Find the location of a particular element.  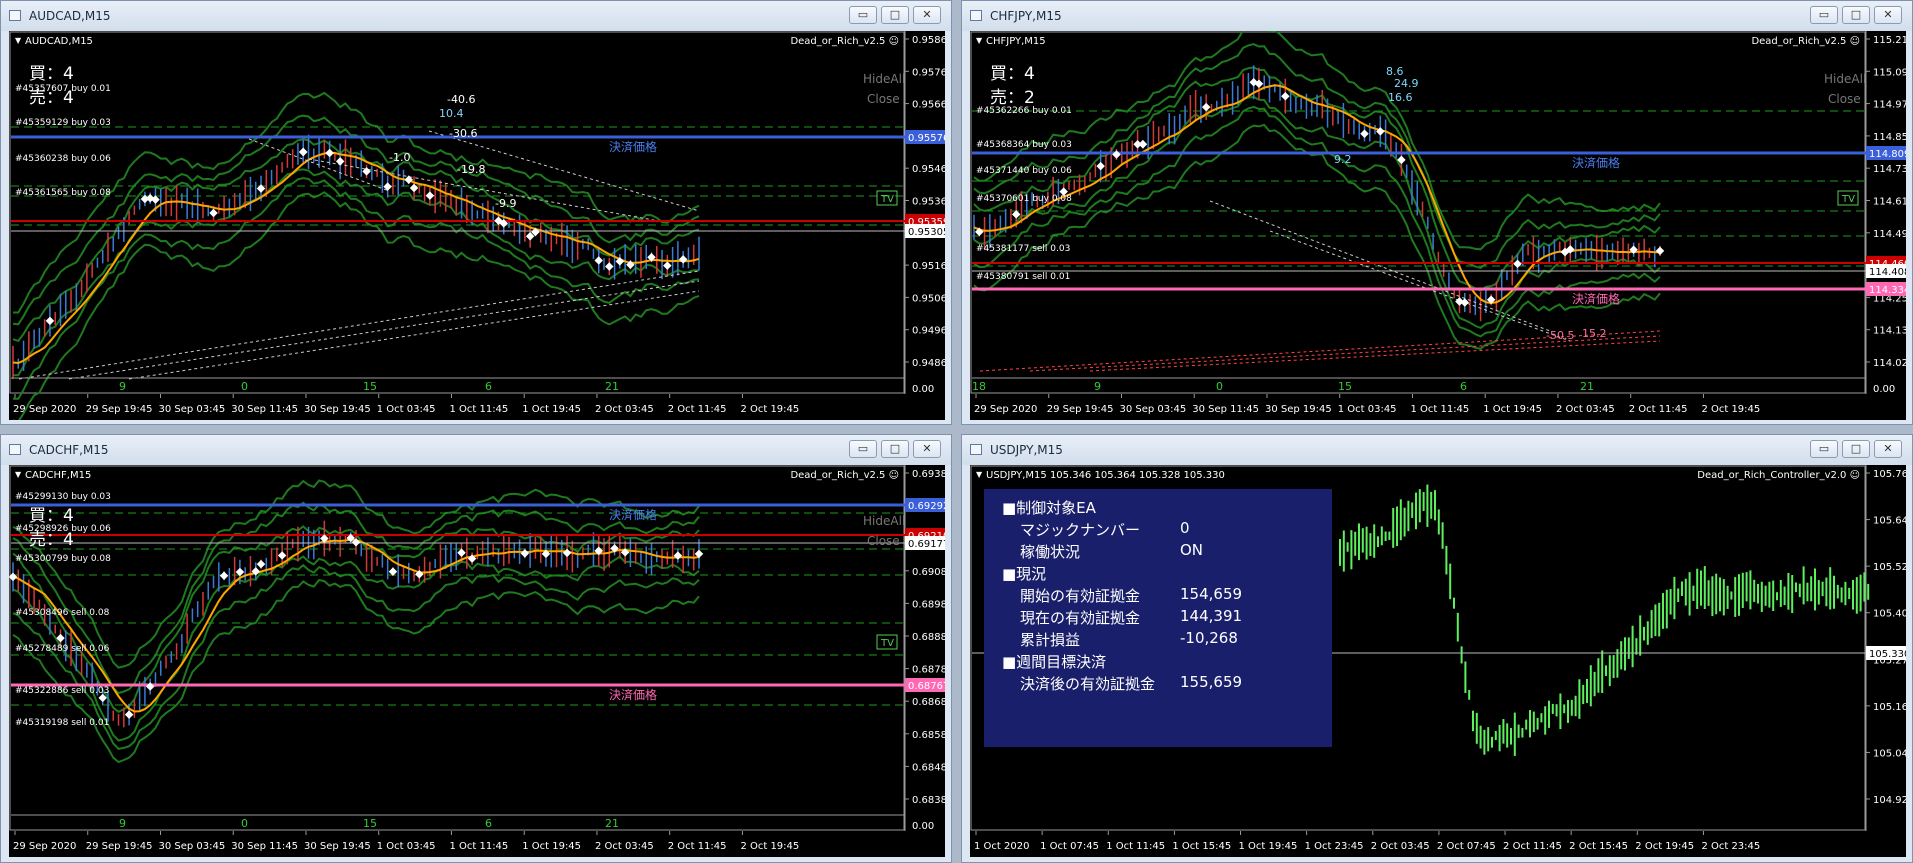

price-label: 0.68980 is located at coordinates (928, 604).